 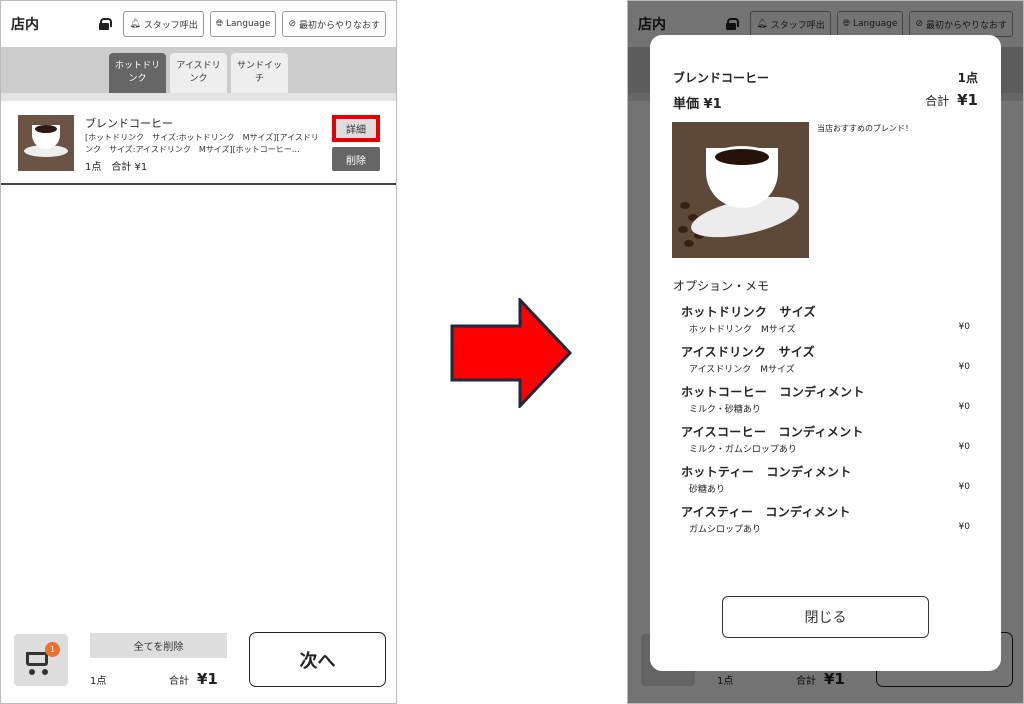 I want to click on option-name: アイスティー コンディメント, so click(x=766, y=512).